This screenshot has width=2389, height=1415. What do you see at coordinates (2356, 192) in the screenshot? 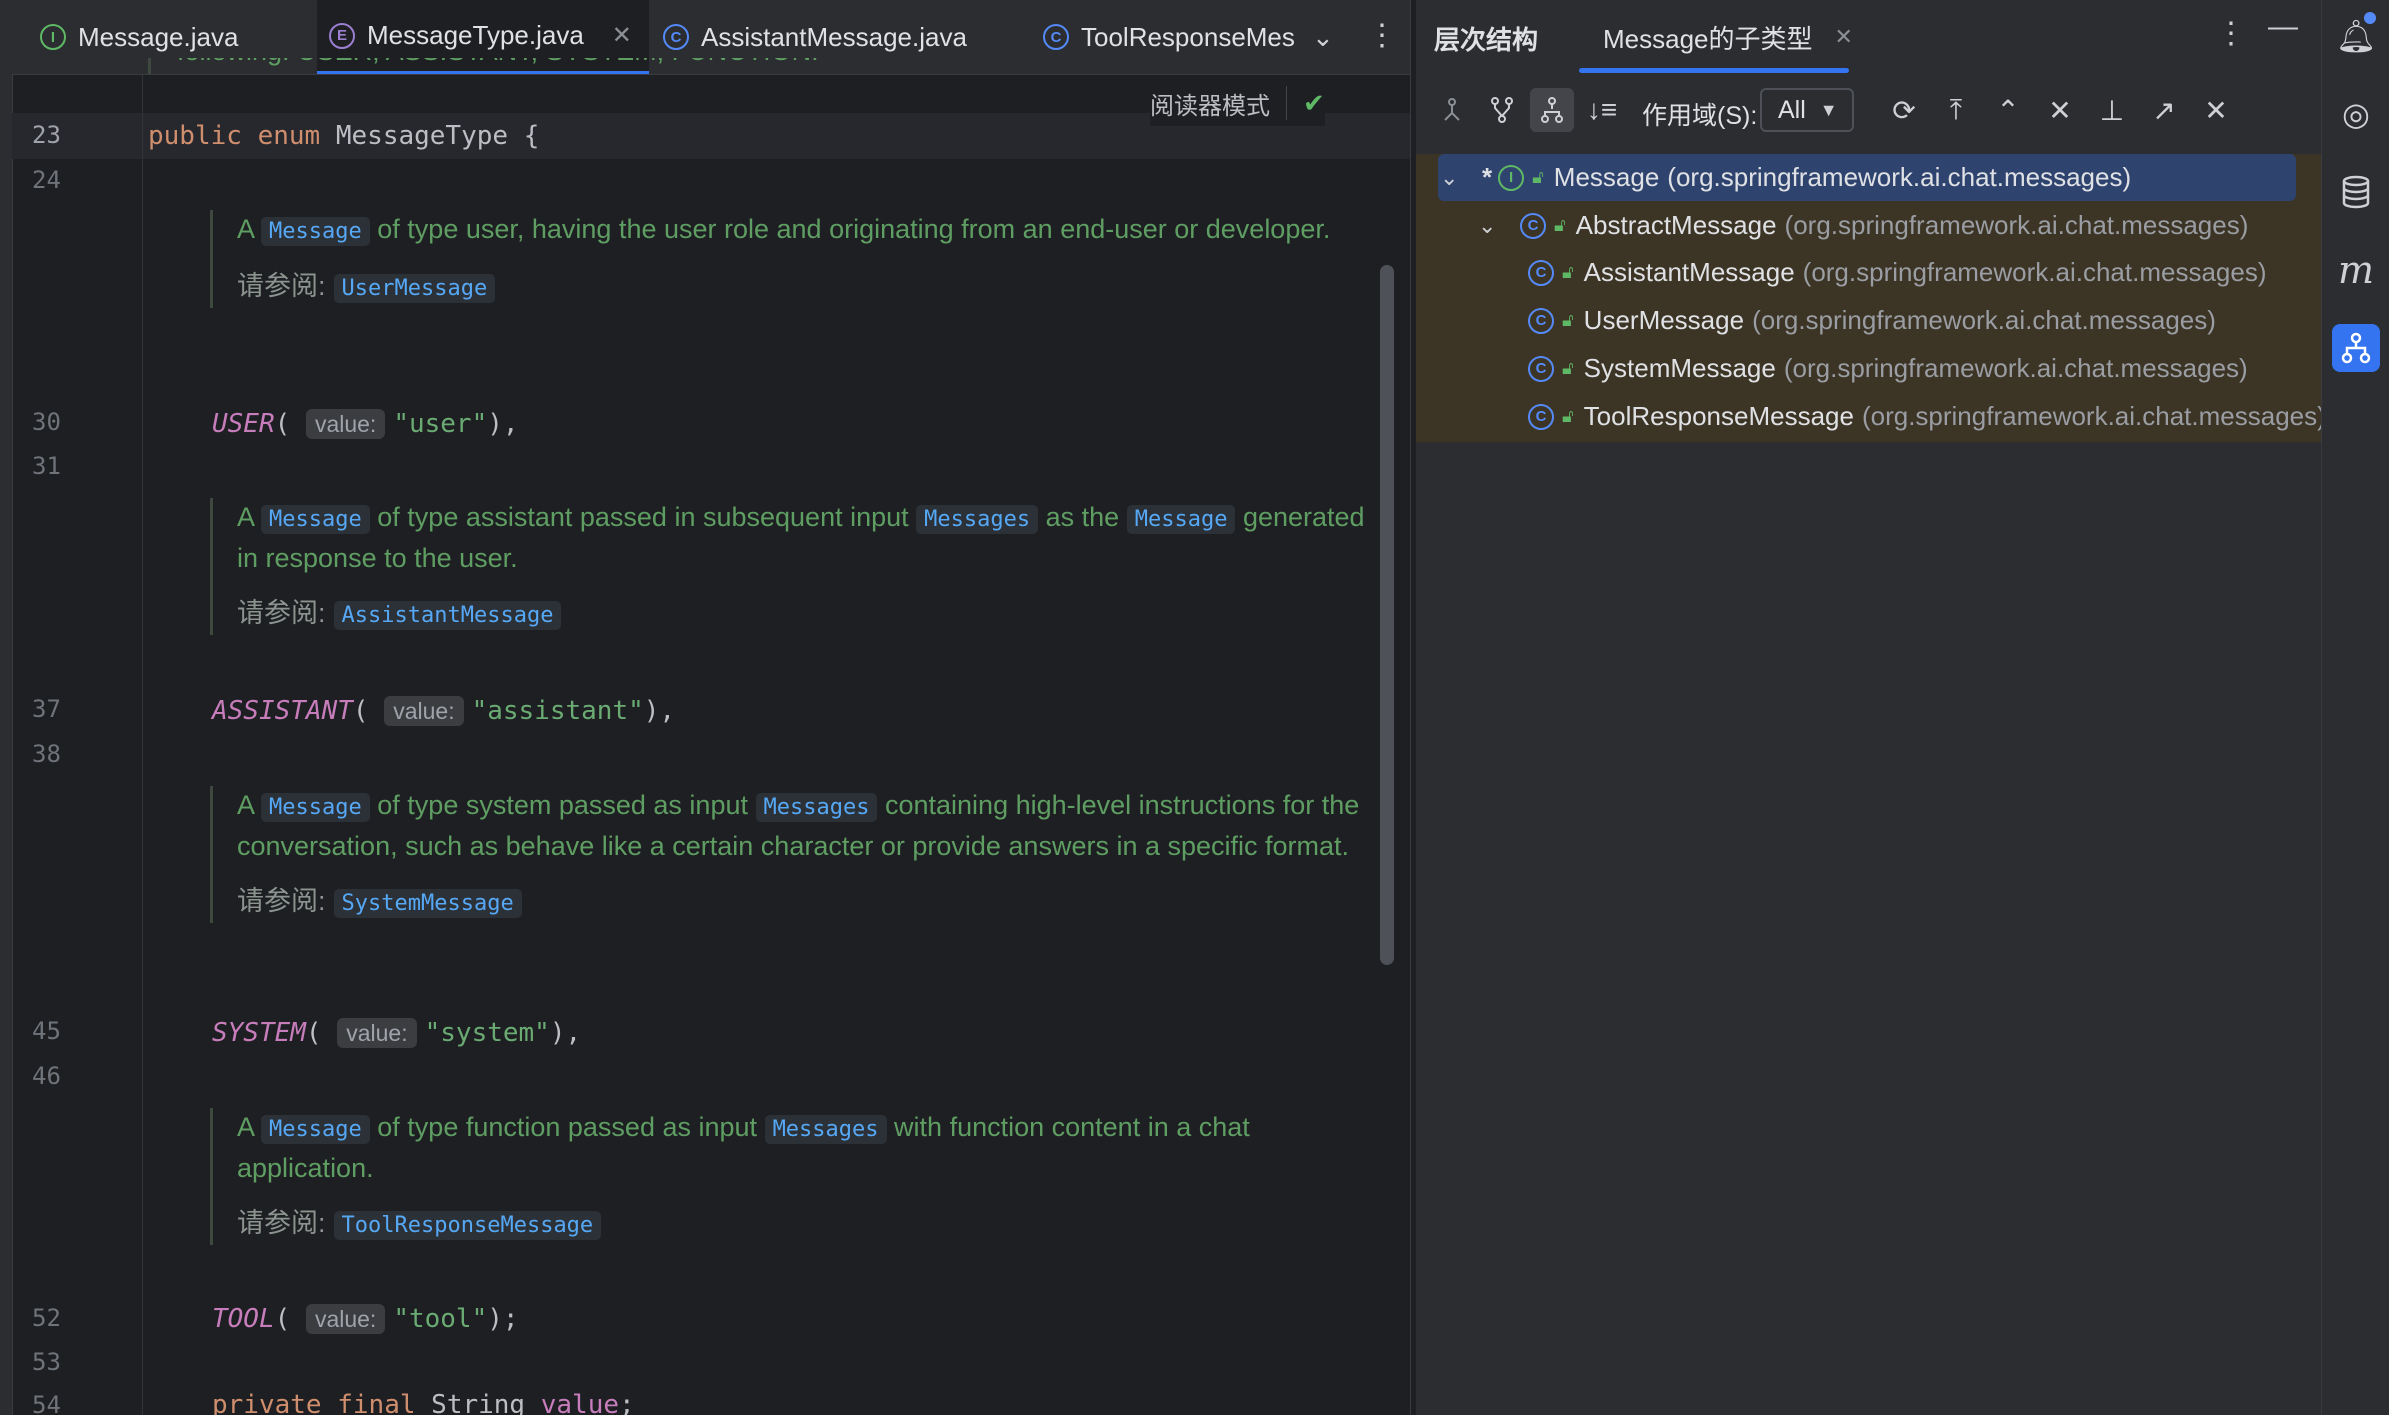
I see `database-icon` at bounding box center [2356, 192].